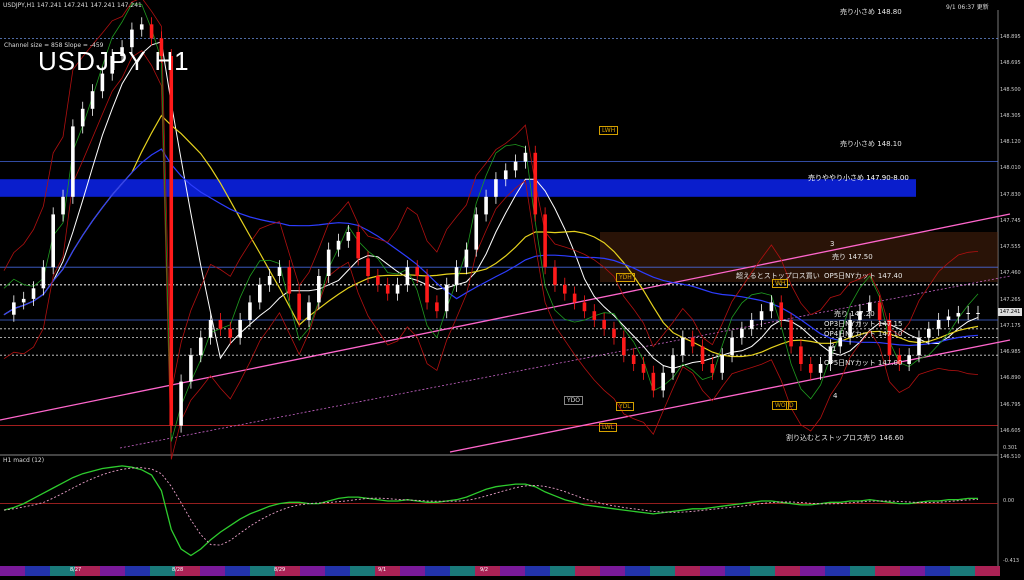  I want to click on band-label: 売りややり小さめ 147.90-8.00, so click(858, 178).